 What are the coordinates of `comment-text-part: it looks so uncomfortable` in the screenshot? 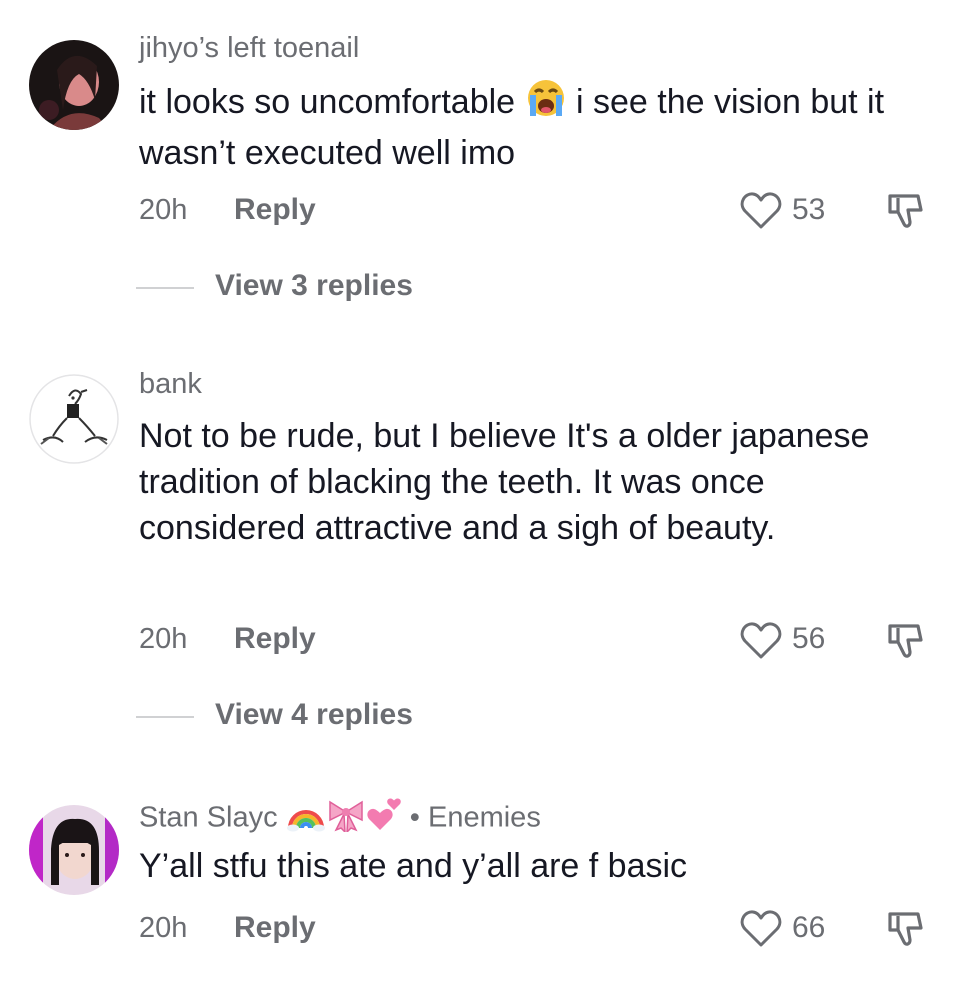 It's located at (332, 101).